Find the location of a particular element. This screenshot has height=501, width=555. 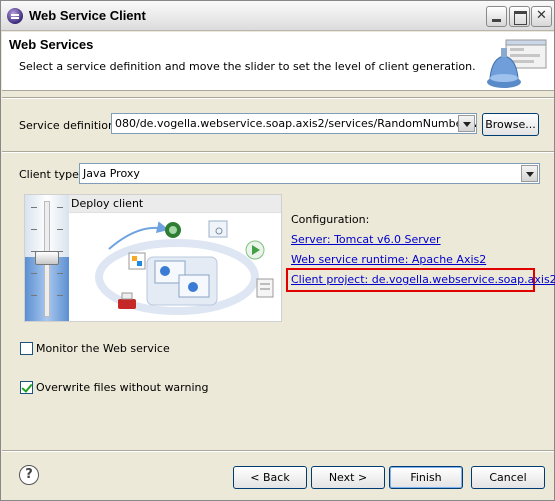

cancel-button: Cancel is located at coordinates (508, 477).